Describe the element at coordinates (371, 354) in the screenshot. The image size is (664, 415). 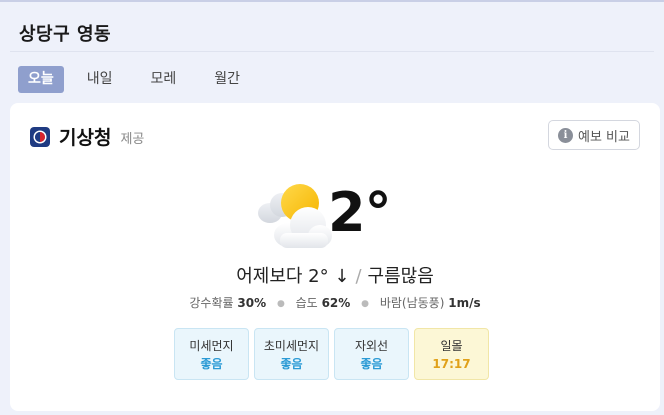
I see `chip-uv: 자외선 좋음` at that location.